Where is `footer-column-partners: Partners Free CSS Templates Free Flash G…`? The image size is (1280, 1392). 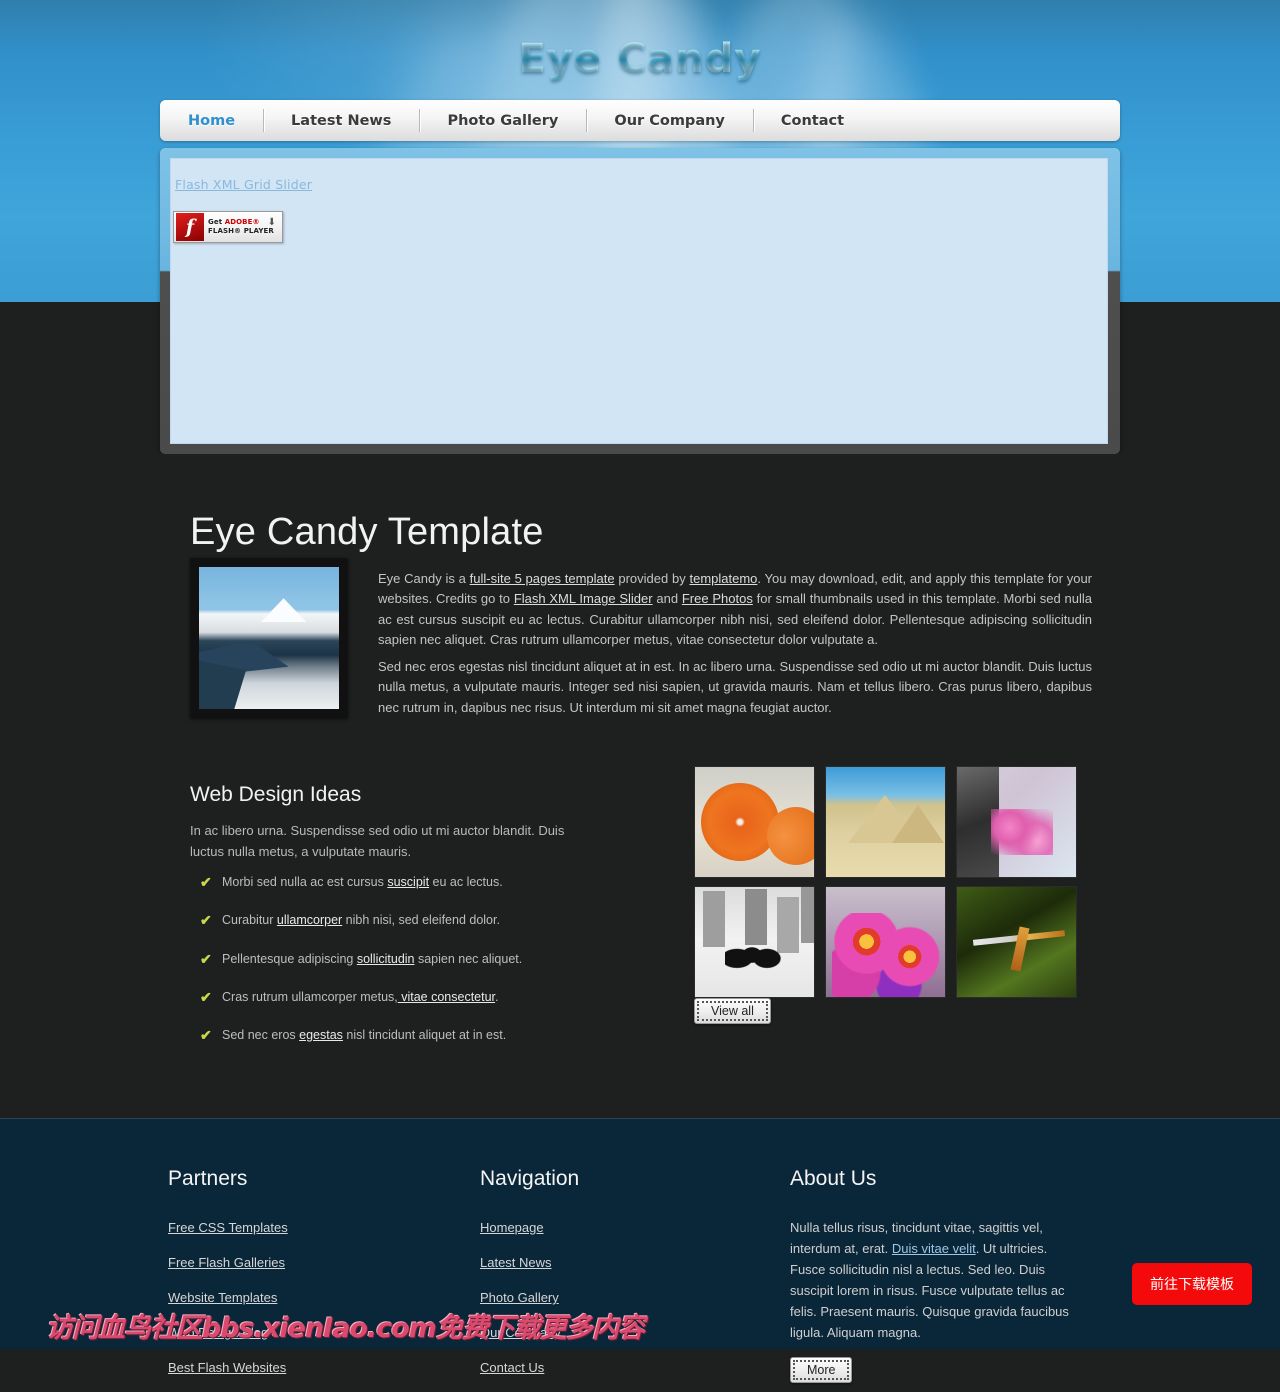 footer-column-partners: Partners Free CSS Templates Free Flash G… is located at coordinates (313, 1279).